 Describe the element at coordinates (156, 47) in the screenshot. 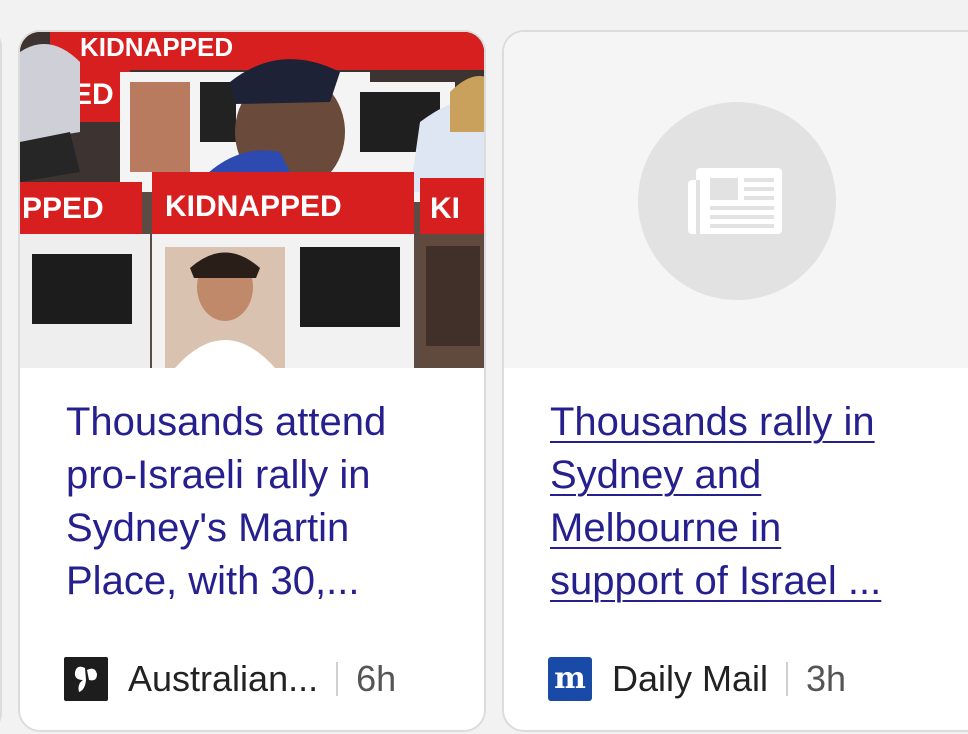

I see `poster-banner-text-top: KIDNAPPED` at that location.